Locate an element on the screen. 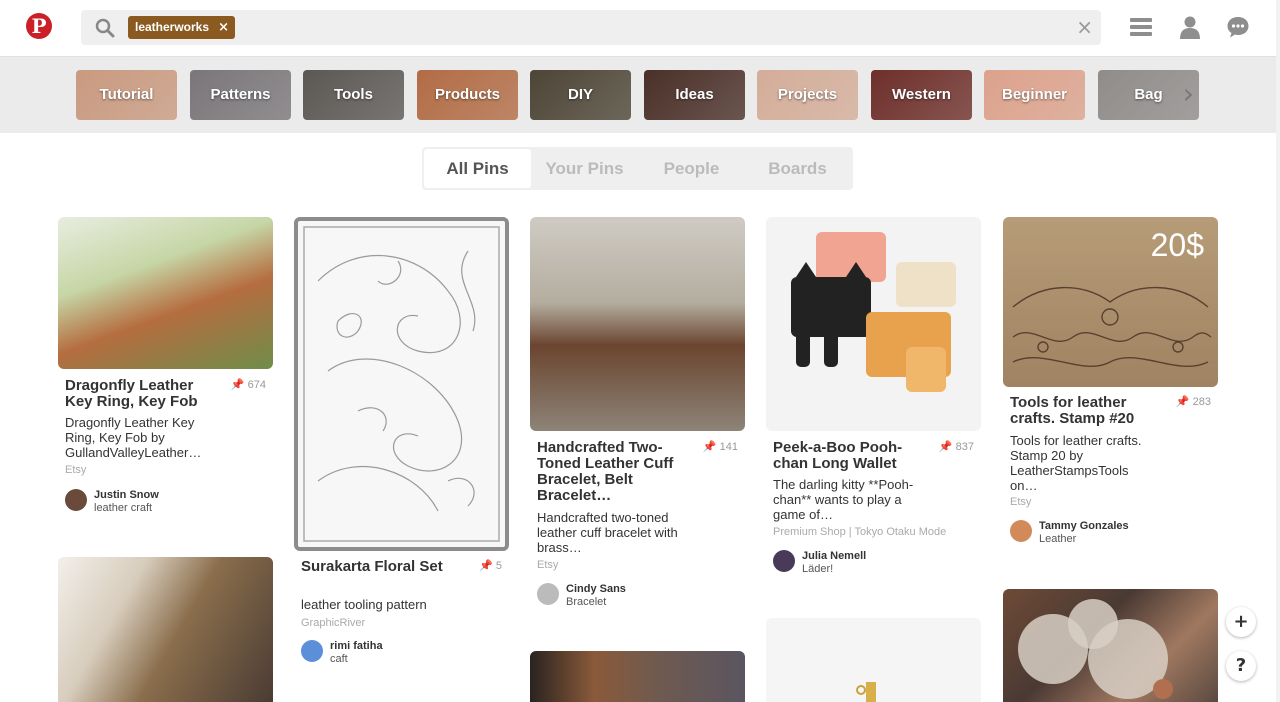 This screenshot has width=1280, height=702. header: leatherworks × × is located at coordinates (640, 28).